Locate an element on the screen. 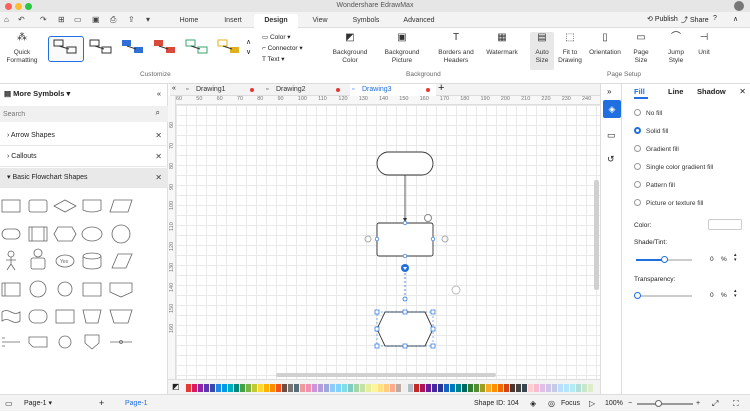  process-shape is located at coordinates (405, 239).